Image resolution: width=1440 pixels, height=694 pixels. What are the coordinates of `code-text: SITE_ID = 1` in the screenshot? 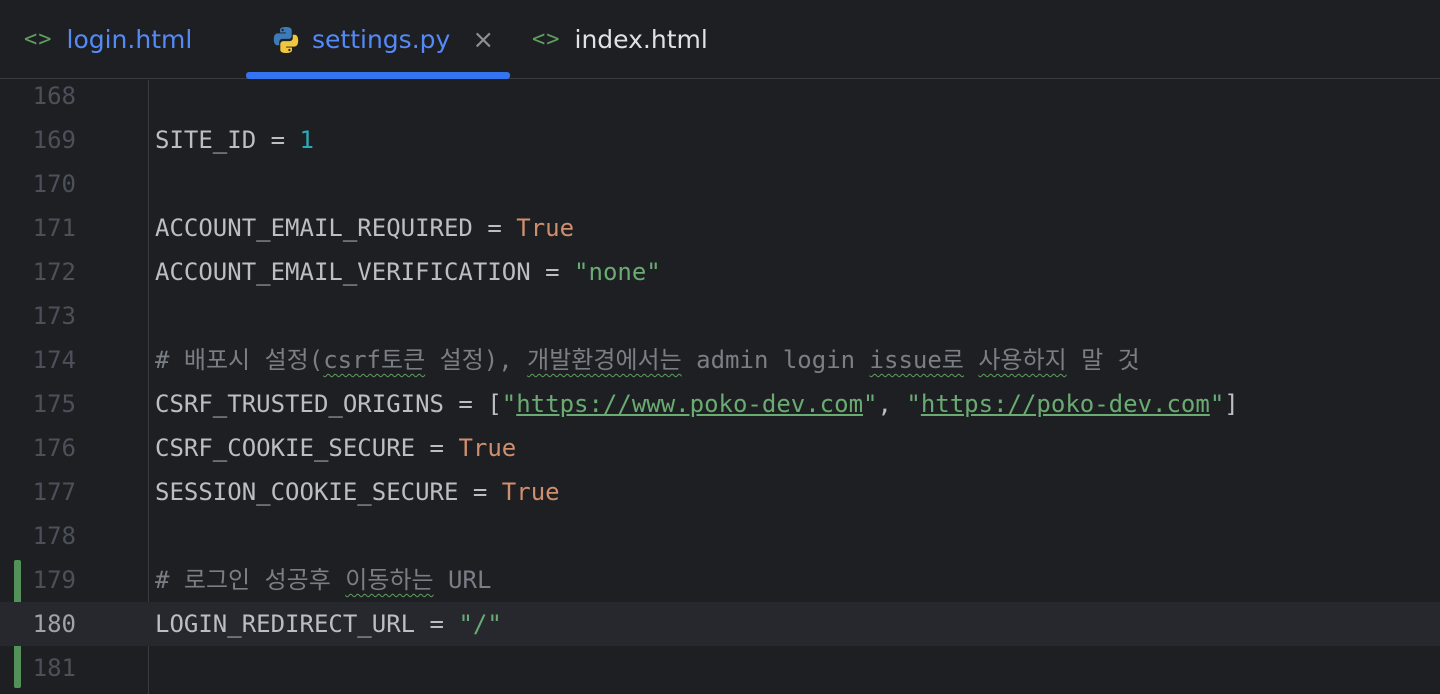 It's located at (234, 140).